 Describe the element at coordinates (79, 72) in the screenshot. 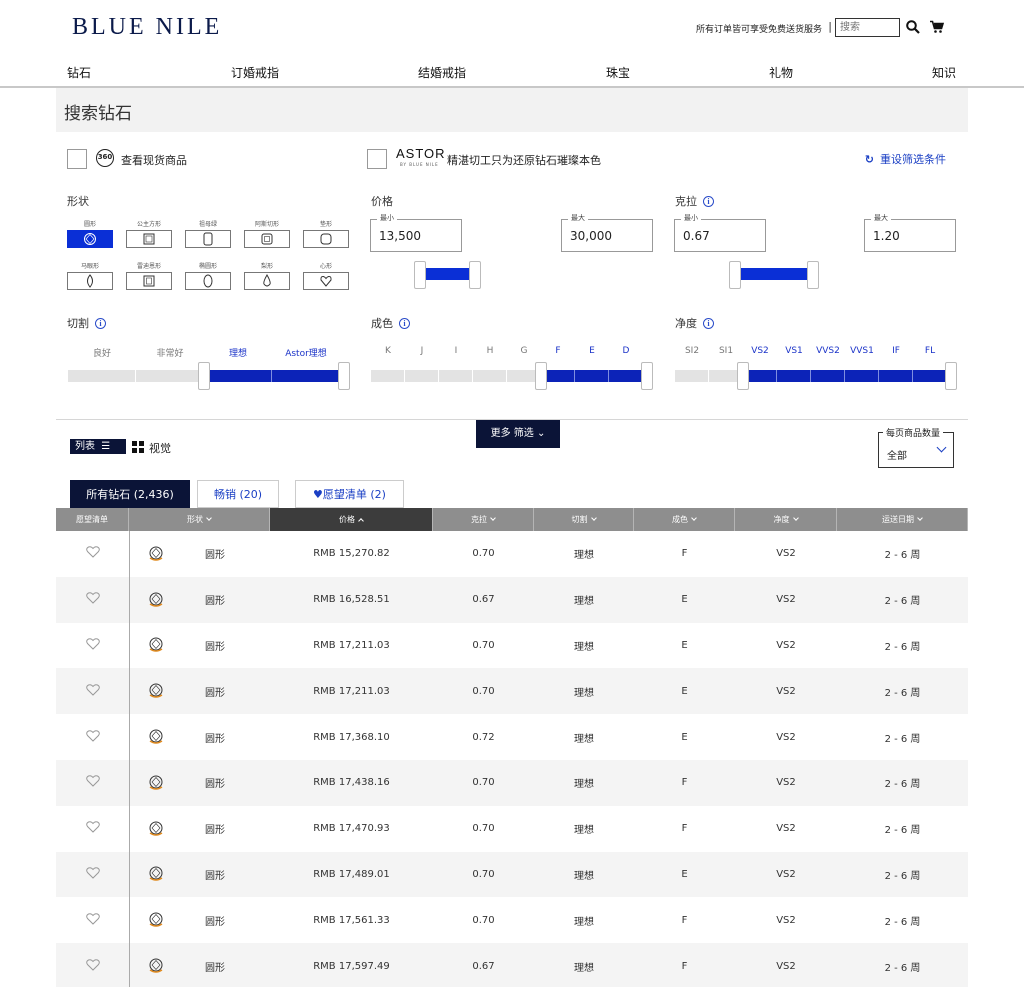

I see `nav-item: 钻石` at that location.